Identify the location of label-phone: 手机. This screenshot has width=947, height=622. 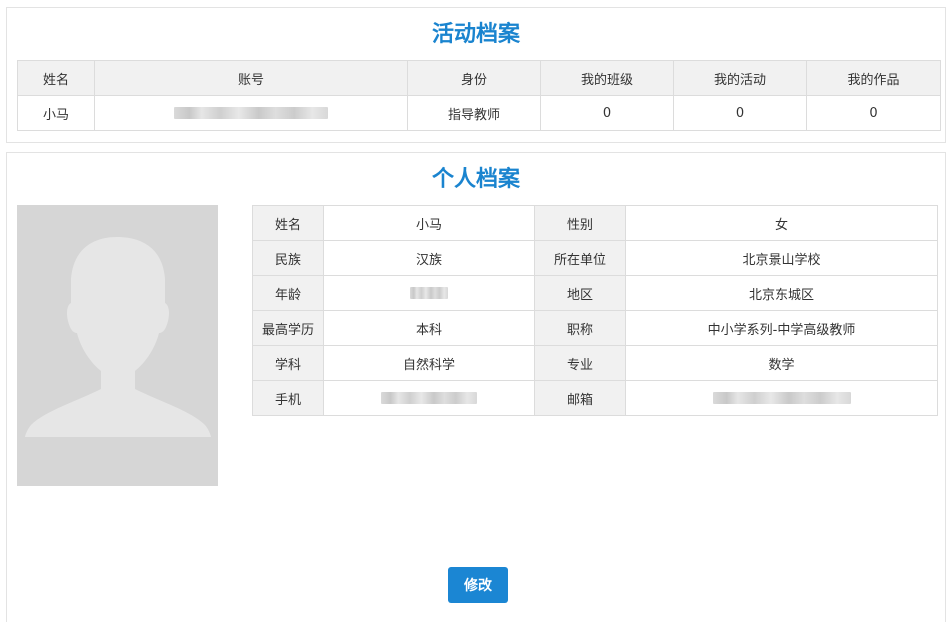
(288, 398).